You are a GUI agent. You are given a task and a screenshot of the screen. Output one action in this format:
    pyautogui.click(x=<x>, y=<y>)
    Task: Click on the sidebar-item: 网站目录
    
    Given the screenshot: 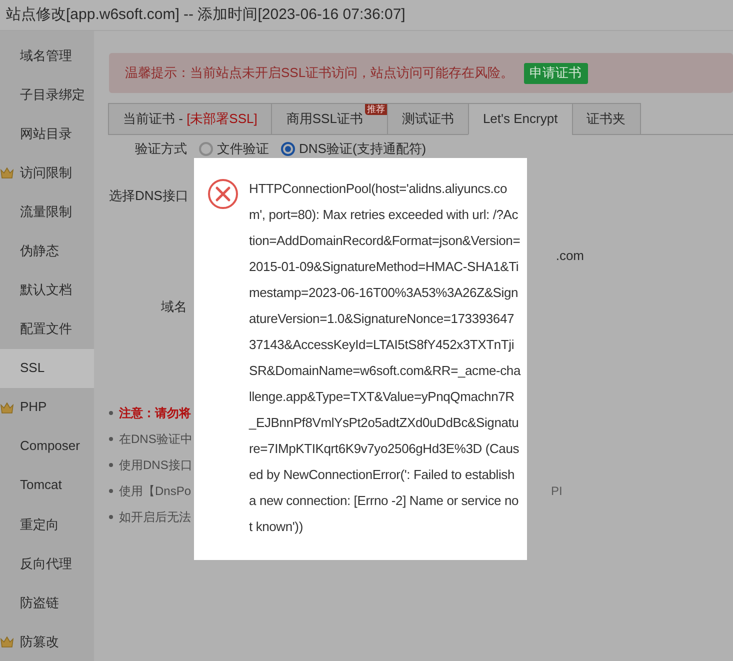 What is the action you would take?
    pyautogui.click(x=47, y=134)
    